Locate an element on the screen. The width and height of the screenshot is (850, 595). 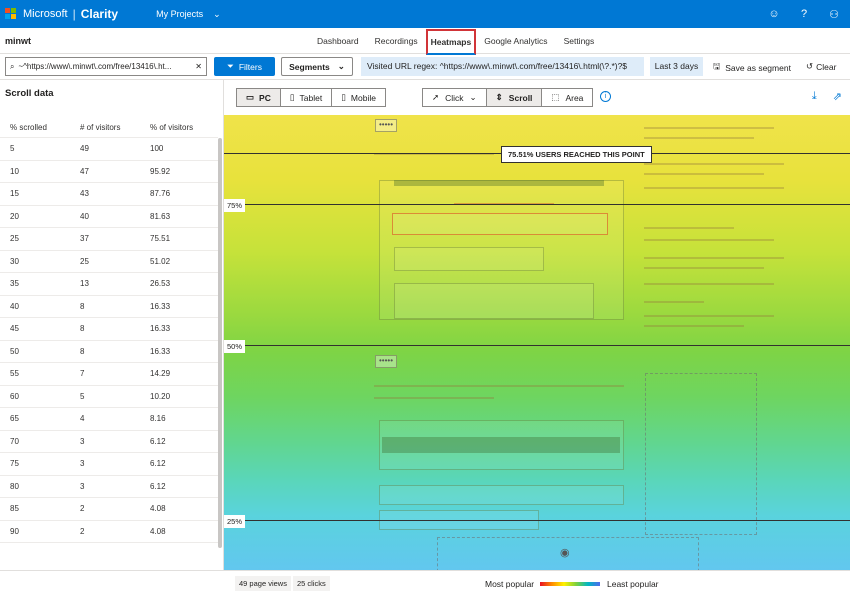
device-tablet-button: ▯ Tablet is located at coordinates (307, 97).